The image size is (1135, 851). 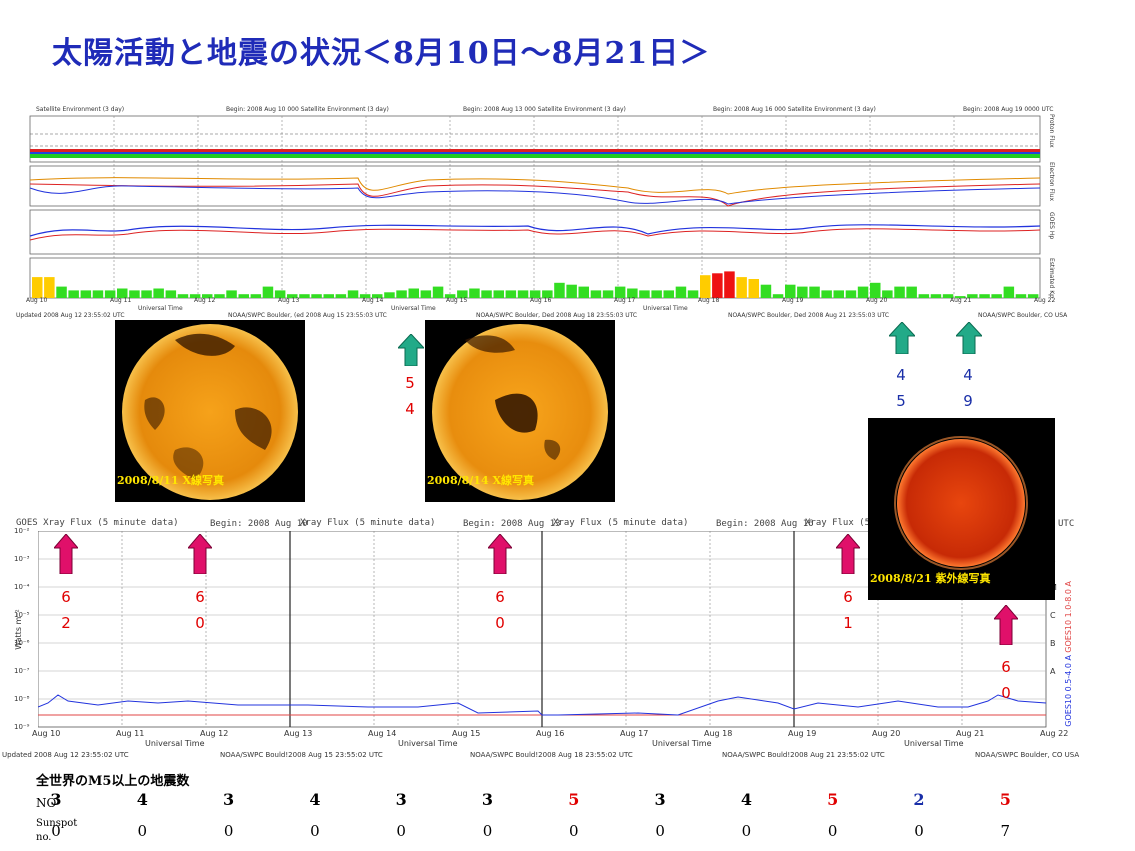 I want to click on goes-axis-title-3: Universal Time, so click(x=665, y=308).